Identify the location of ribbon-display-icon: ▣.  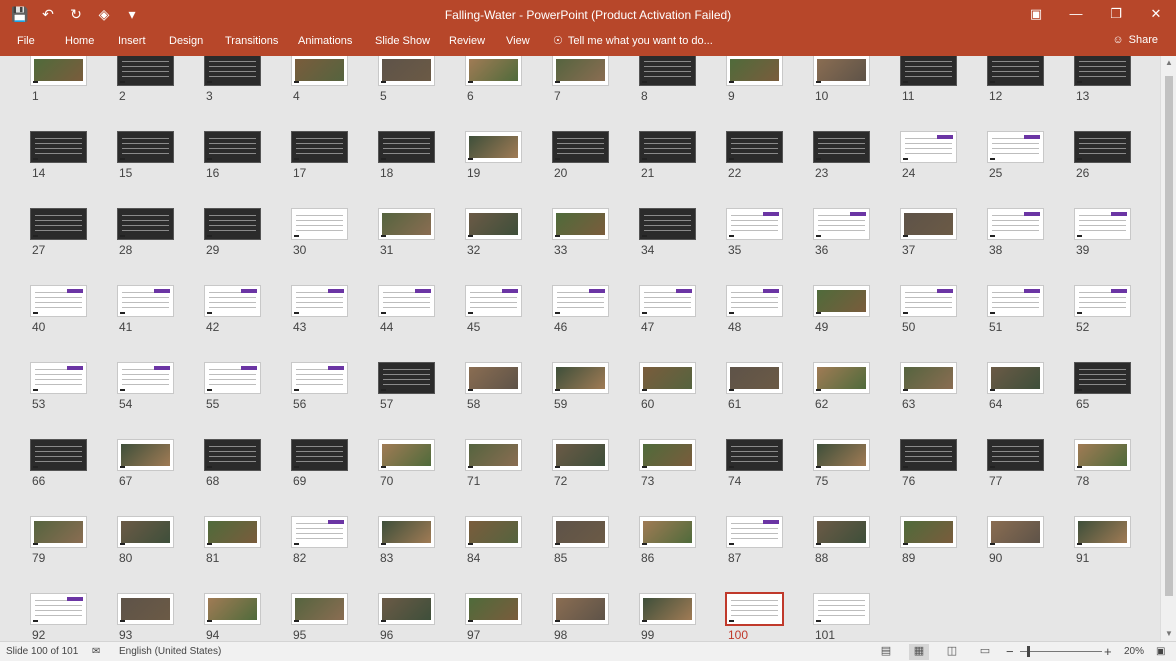
(1036, 15).